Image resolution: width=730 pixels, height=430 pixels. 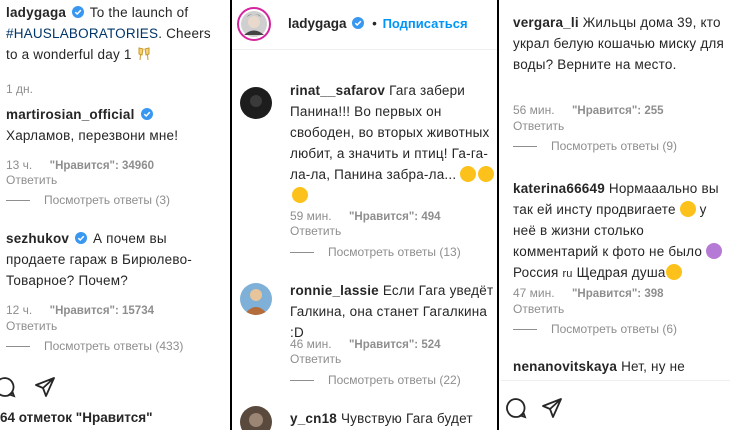 I want to click on view-replies-button: Посмотреть ответы (22), so click(x=375, y=380).